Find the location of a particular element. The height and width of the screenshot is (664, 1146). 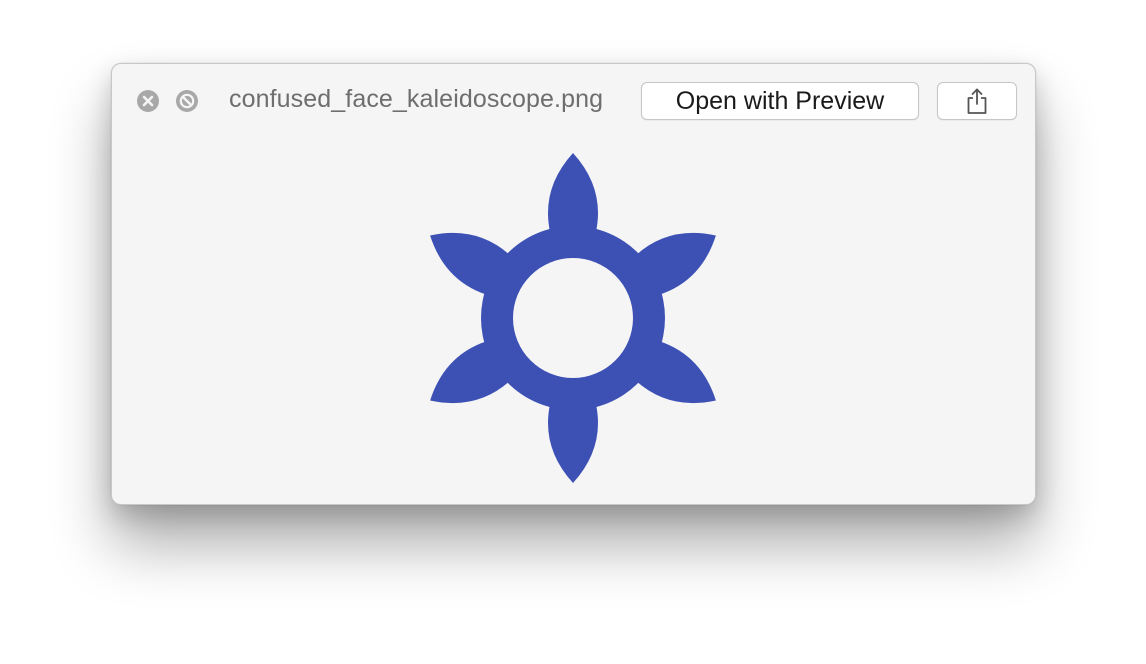

close-button is located at coordinates (148, 101).